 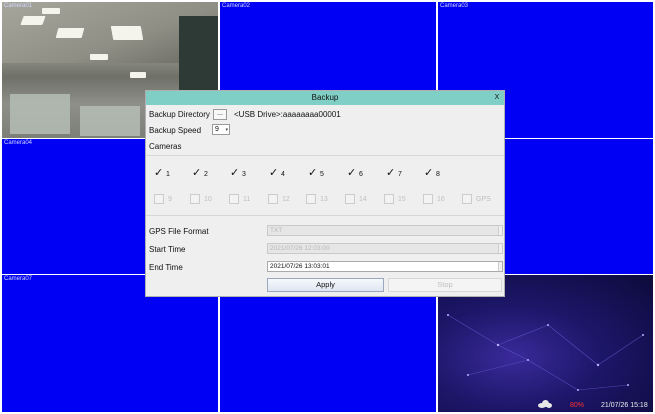 What do you see at coordinates (217, 129) in the screenshot?
I see `backup-speed-value: 9` at bounding box center [217, 129].